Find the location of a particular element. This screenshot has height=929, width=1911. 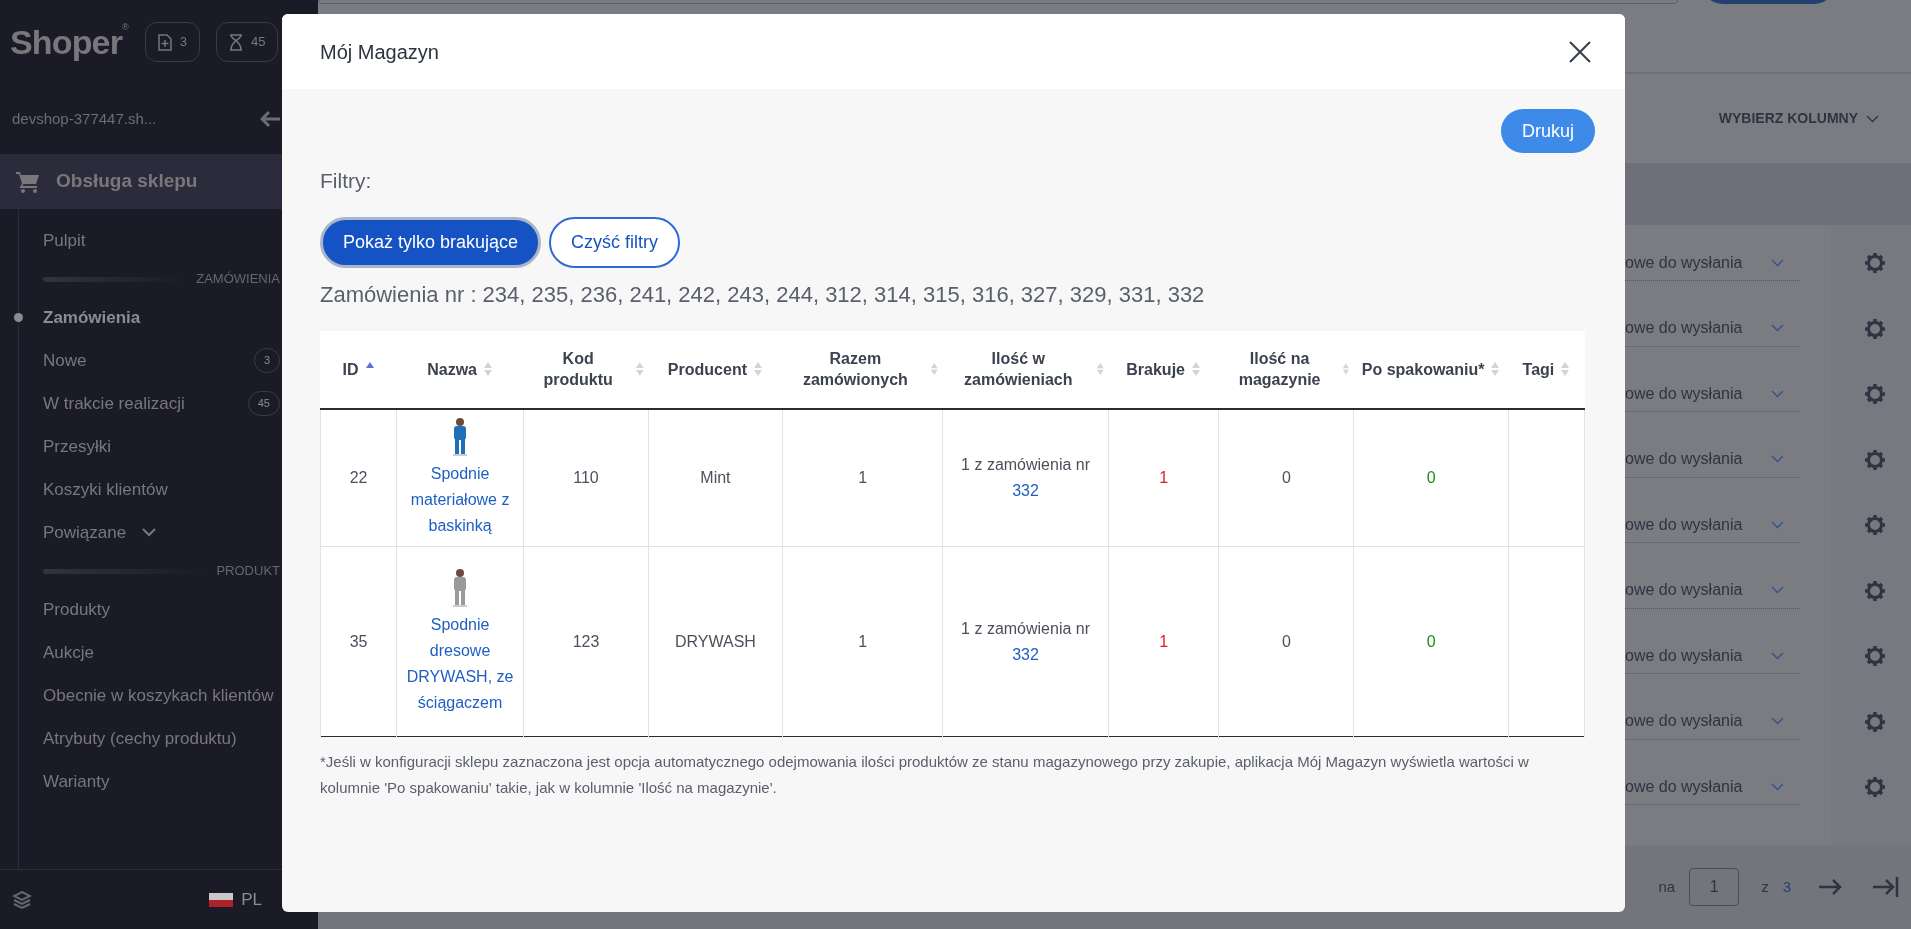

section-heading: ZAMÓWIENIA is located at coordinates (238, 279).